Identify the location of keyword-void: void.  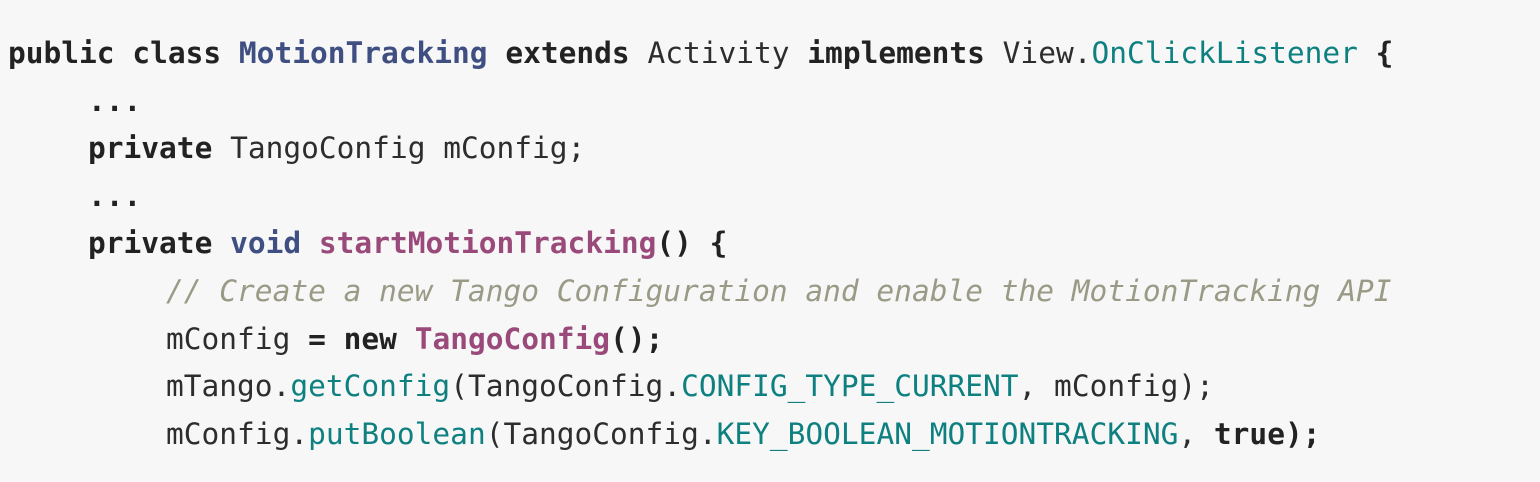
(266, 243).